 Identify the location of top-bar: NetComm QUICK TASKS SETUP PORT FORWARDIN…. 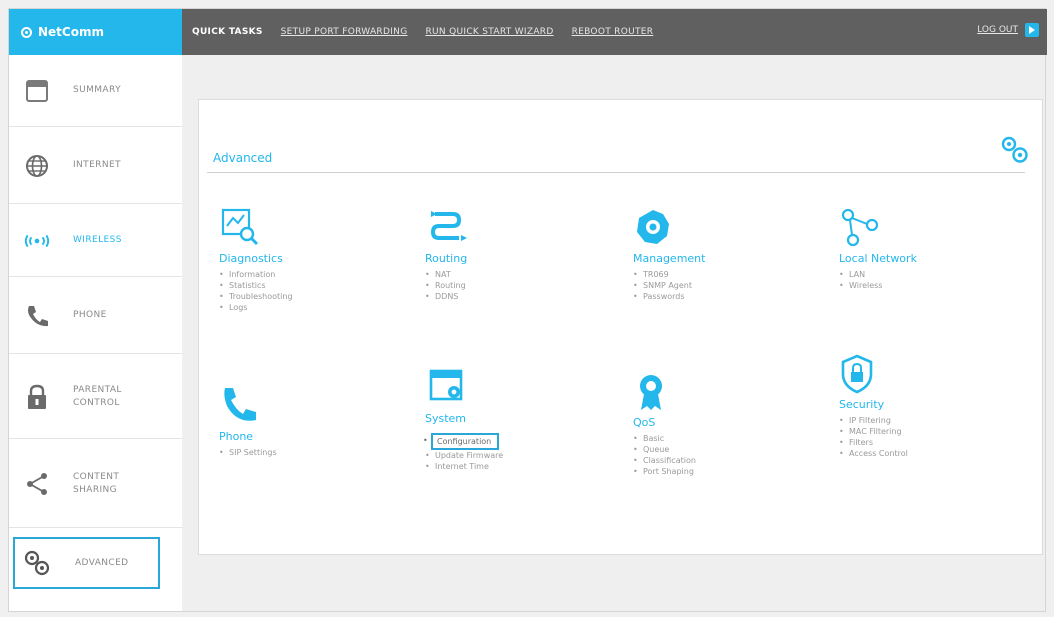
(528, 32).